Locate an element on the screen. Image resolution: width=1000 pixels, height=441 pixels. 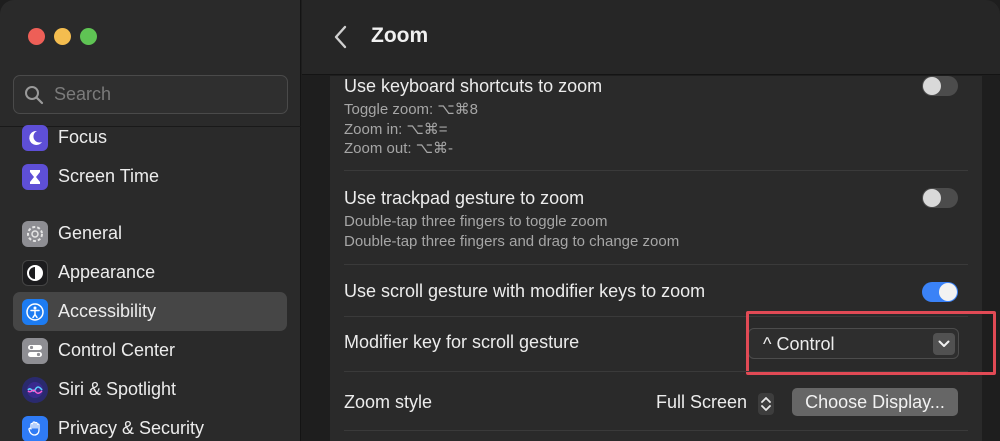
row-subtitle: Double-tap three fingers to toggle zoom is located at coordinates (476, 221).